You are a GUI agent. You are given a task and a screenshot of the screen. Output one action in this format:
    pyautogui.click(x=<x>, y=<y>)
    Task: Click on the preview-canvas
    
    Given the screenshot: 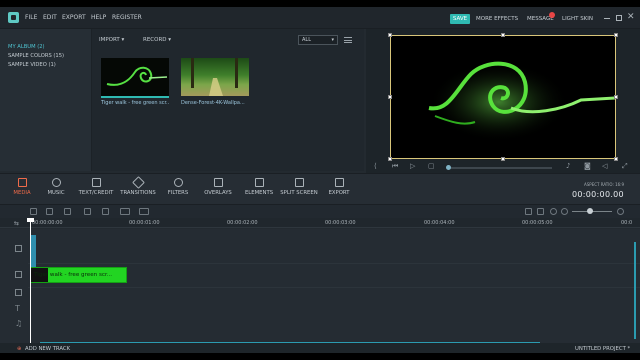 What is the action you would take?
    pyautogui.click(x=503, y=97)
    